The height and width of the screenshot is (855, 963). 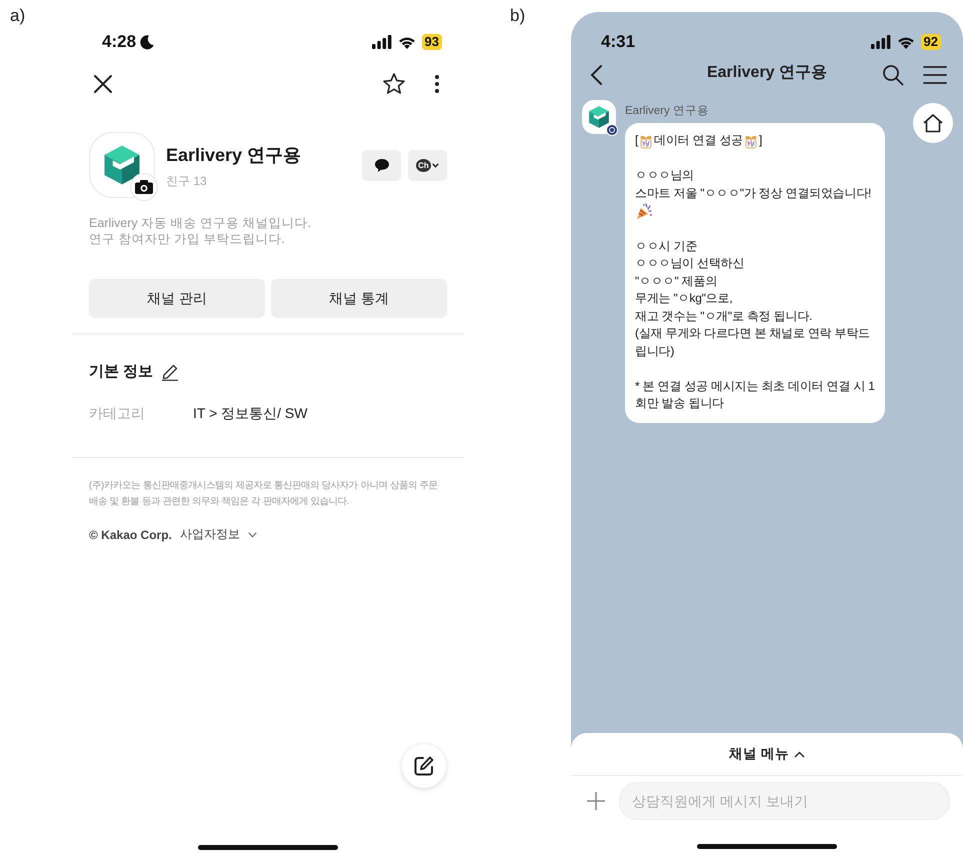 I want to click on house-icon, so click(x=933, y=123).